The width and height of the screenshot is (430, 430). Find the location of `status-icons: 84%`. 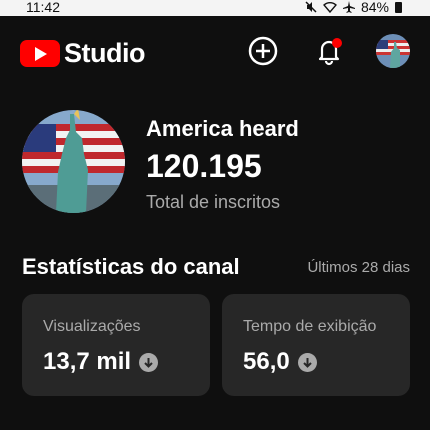

status-icons: 84% is located at coordinates (353, 7).